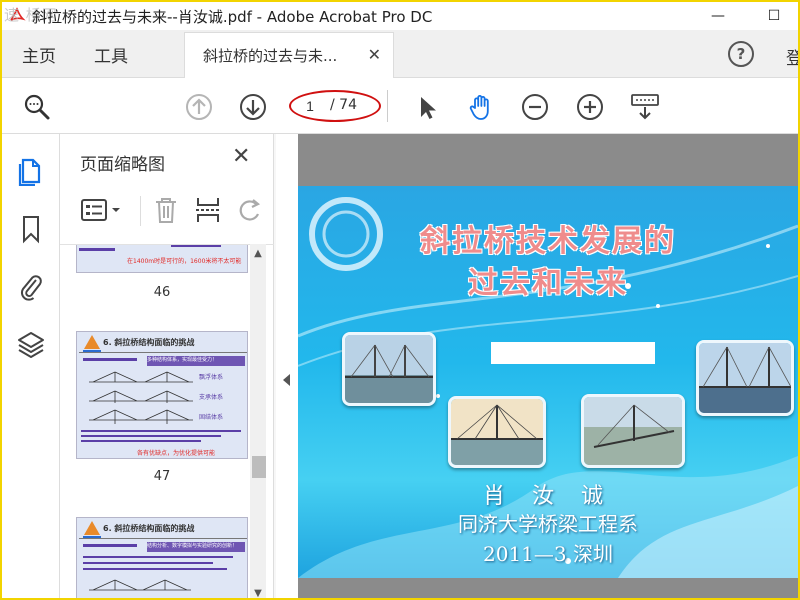 The image size is (800, 600). I want to click on toolbar: / 74, so click(400, 106).